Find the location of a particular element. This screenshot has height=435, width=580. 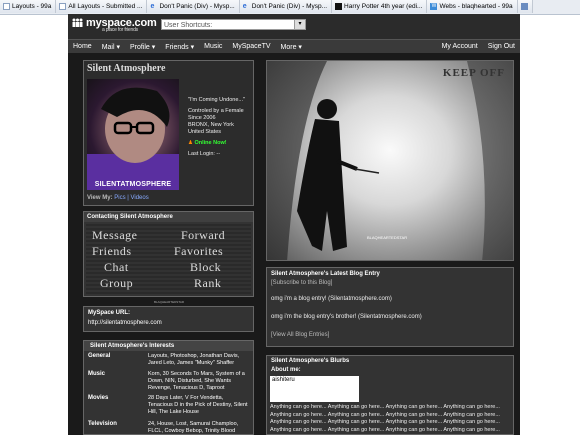

myspace-url-box: MySpace URL: http://silentatmosphere.com is located at coordinates (168, 319).